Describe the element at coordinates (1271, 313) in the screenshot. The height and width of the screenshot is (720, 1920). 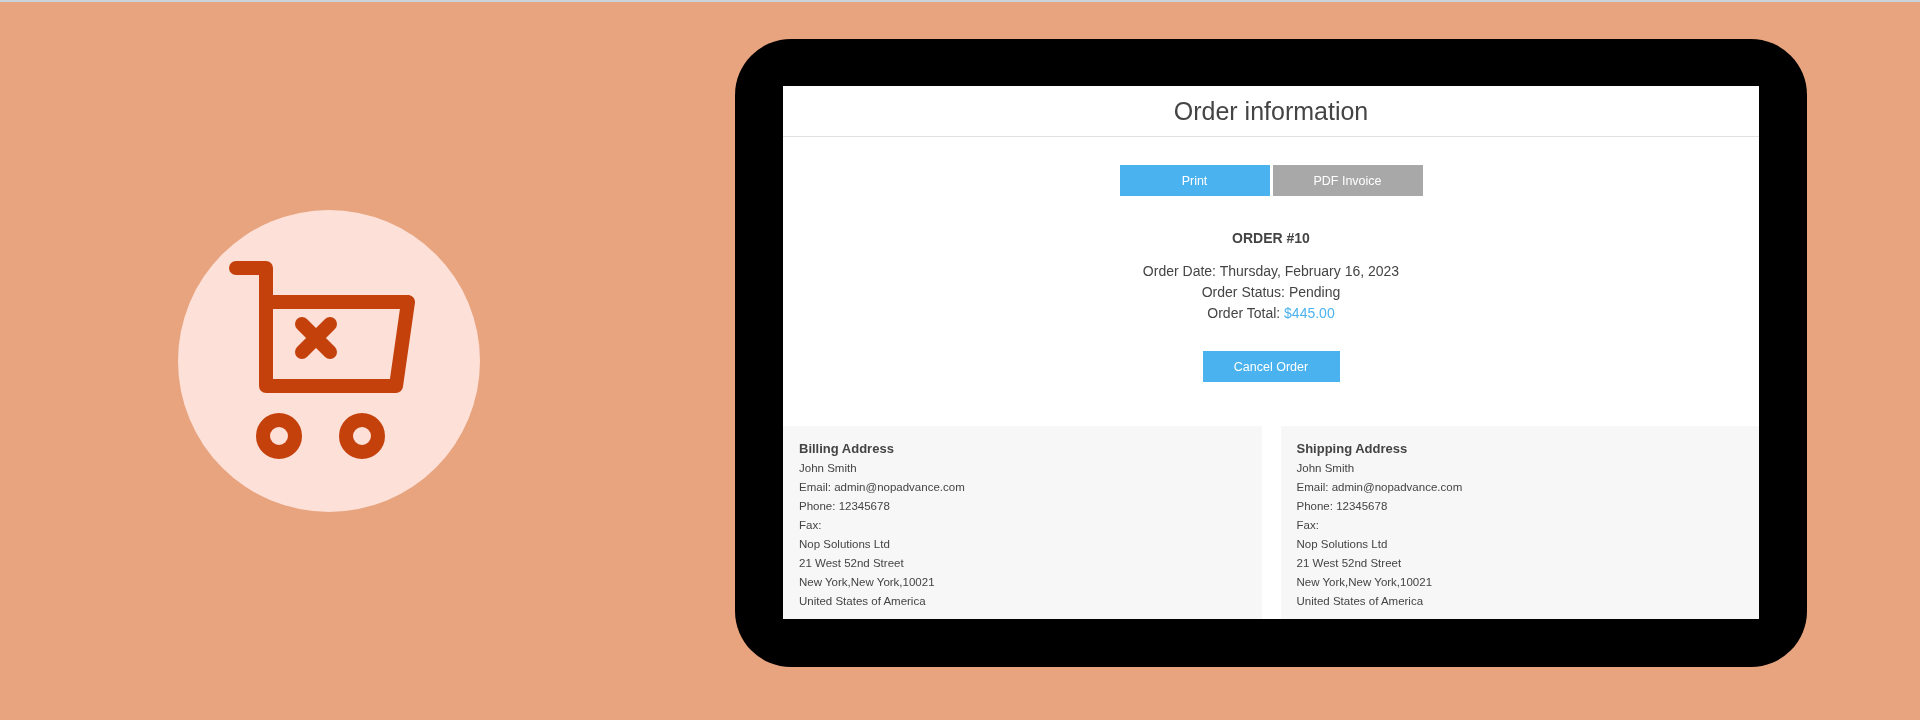
I see `order-total: Order Total: $445.00` at that location.